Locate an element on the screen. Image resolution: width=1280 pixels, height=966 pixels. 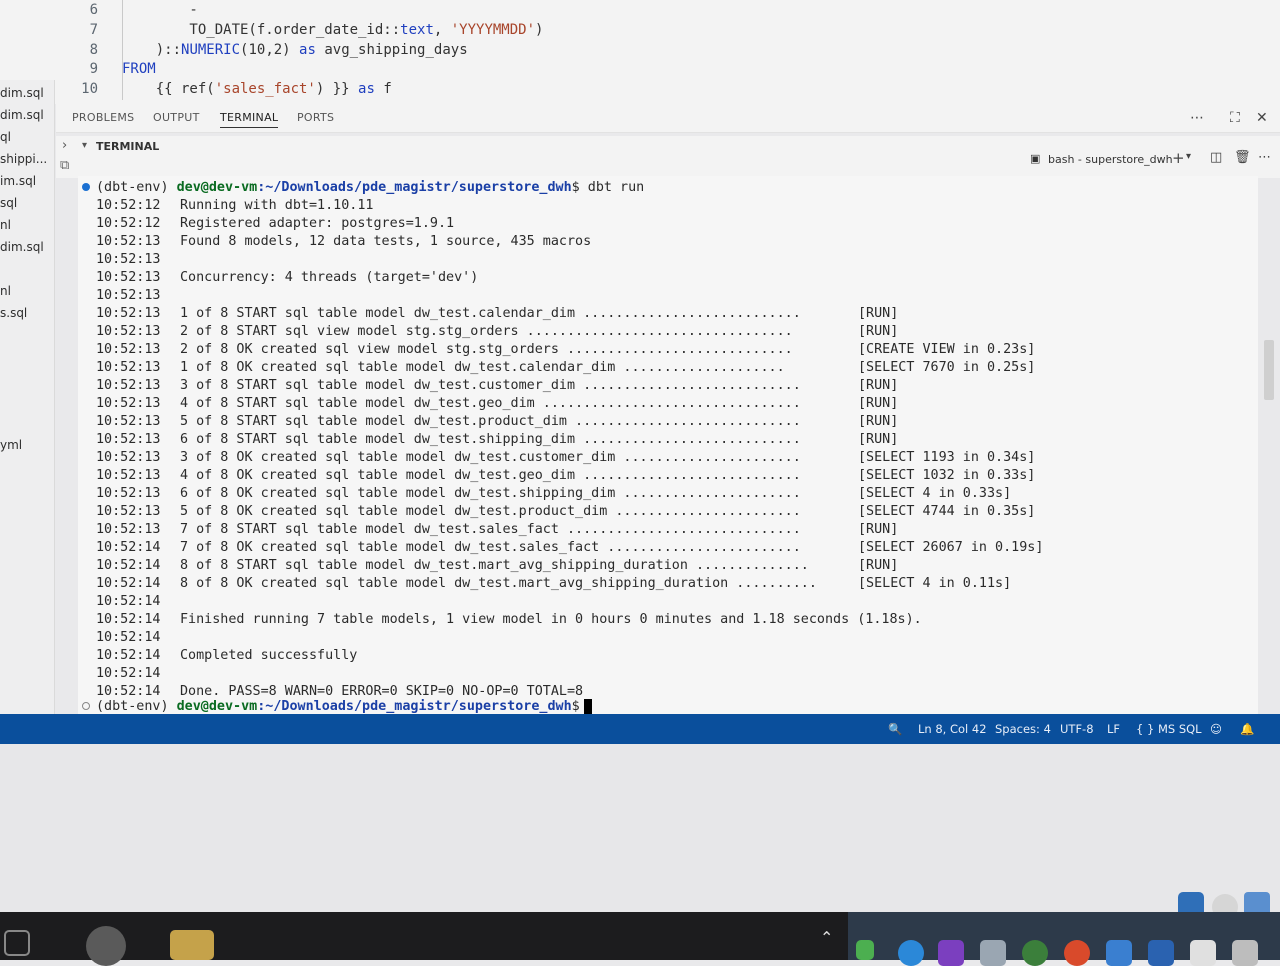
tray-icon-outlook is located at coordinates (1161, 953).